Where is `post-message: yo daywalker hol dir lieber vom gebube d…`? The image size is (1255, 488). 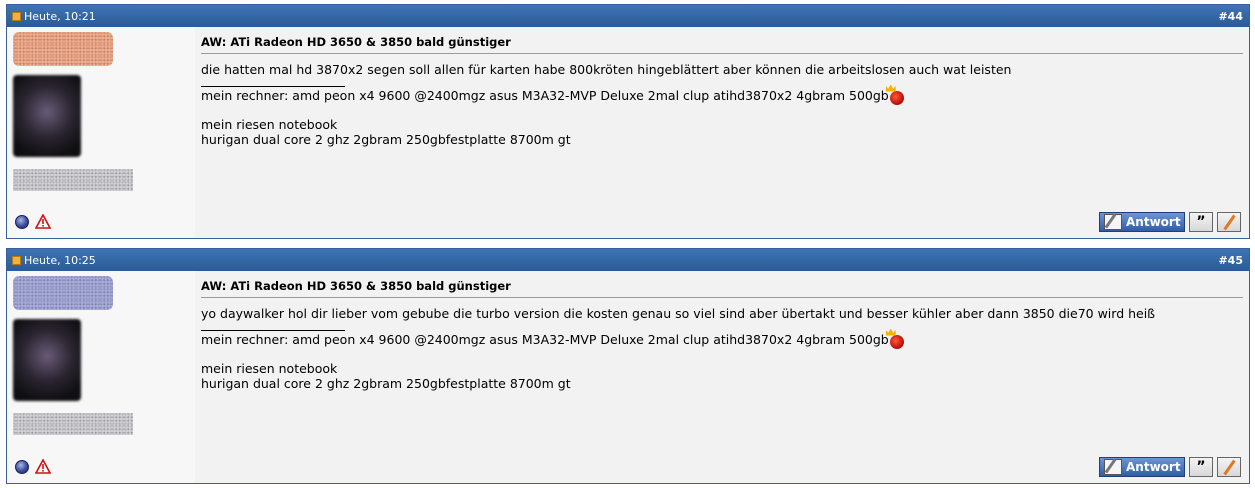
post-message: yo daywalker hol dir lieber vom gebube d… is located at coordinates (678, 313).